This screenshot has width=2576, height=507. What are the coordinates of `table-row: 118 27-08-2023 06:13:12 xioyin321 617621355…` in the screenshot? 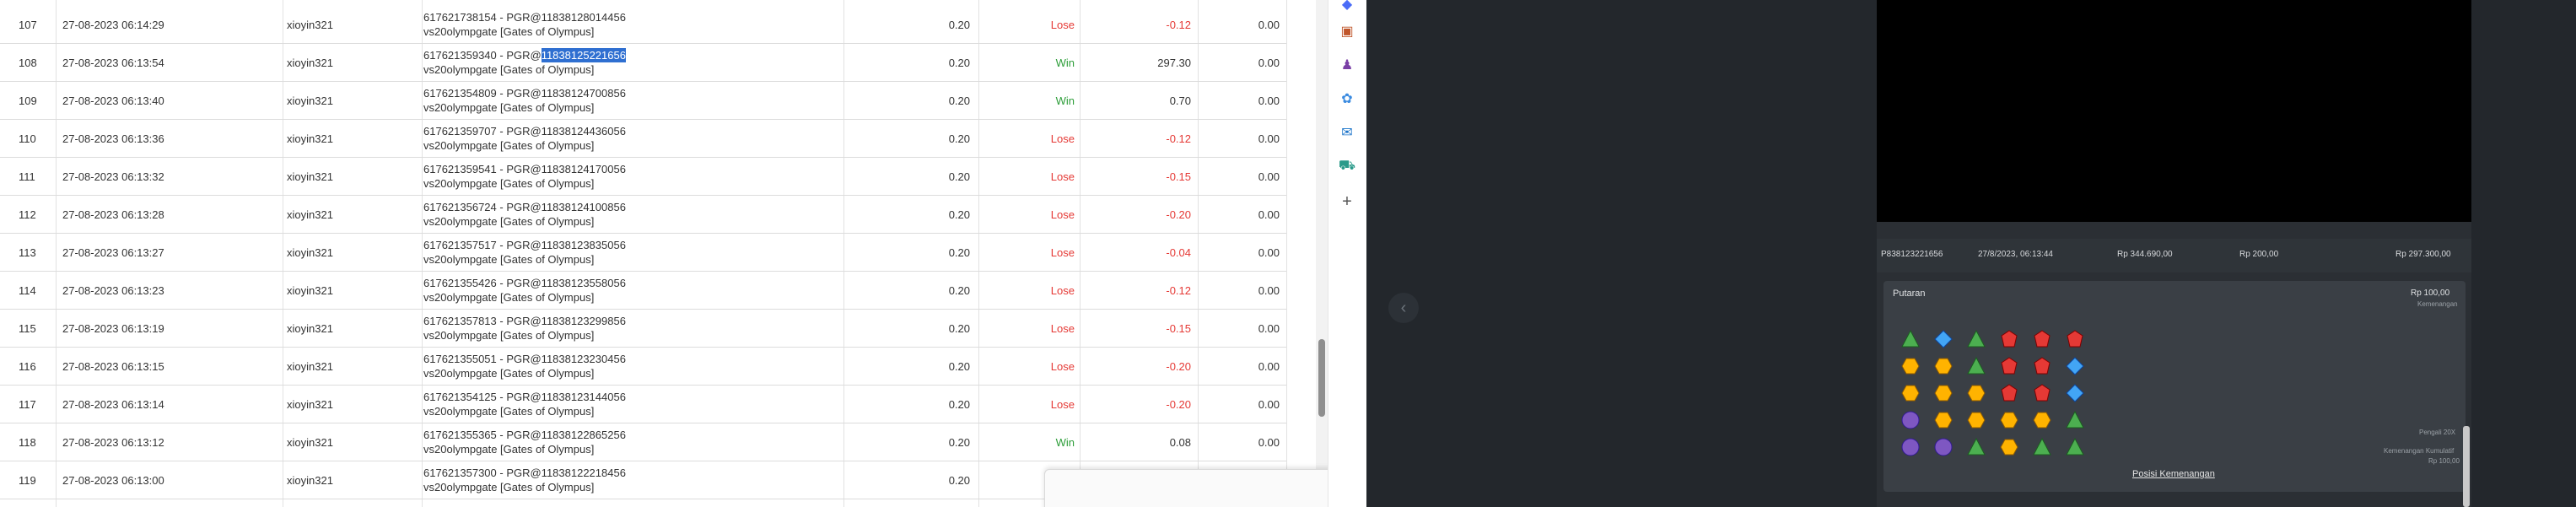 It's located at (643, 442).